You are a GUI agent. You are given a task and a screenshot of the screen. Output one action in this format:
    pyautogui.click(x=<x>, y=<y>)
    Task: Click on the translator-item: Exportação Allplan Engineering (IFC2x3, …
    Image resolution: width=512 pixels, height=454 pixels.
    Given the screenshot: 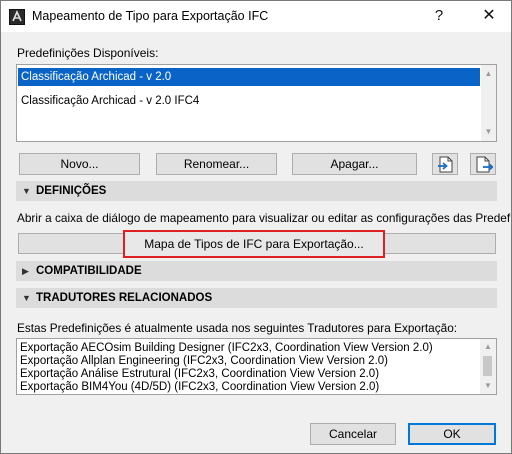 What is the action you would take?
    pyautogui.click(x=204, y=361)
    